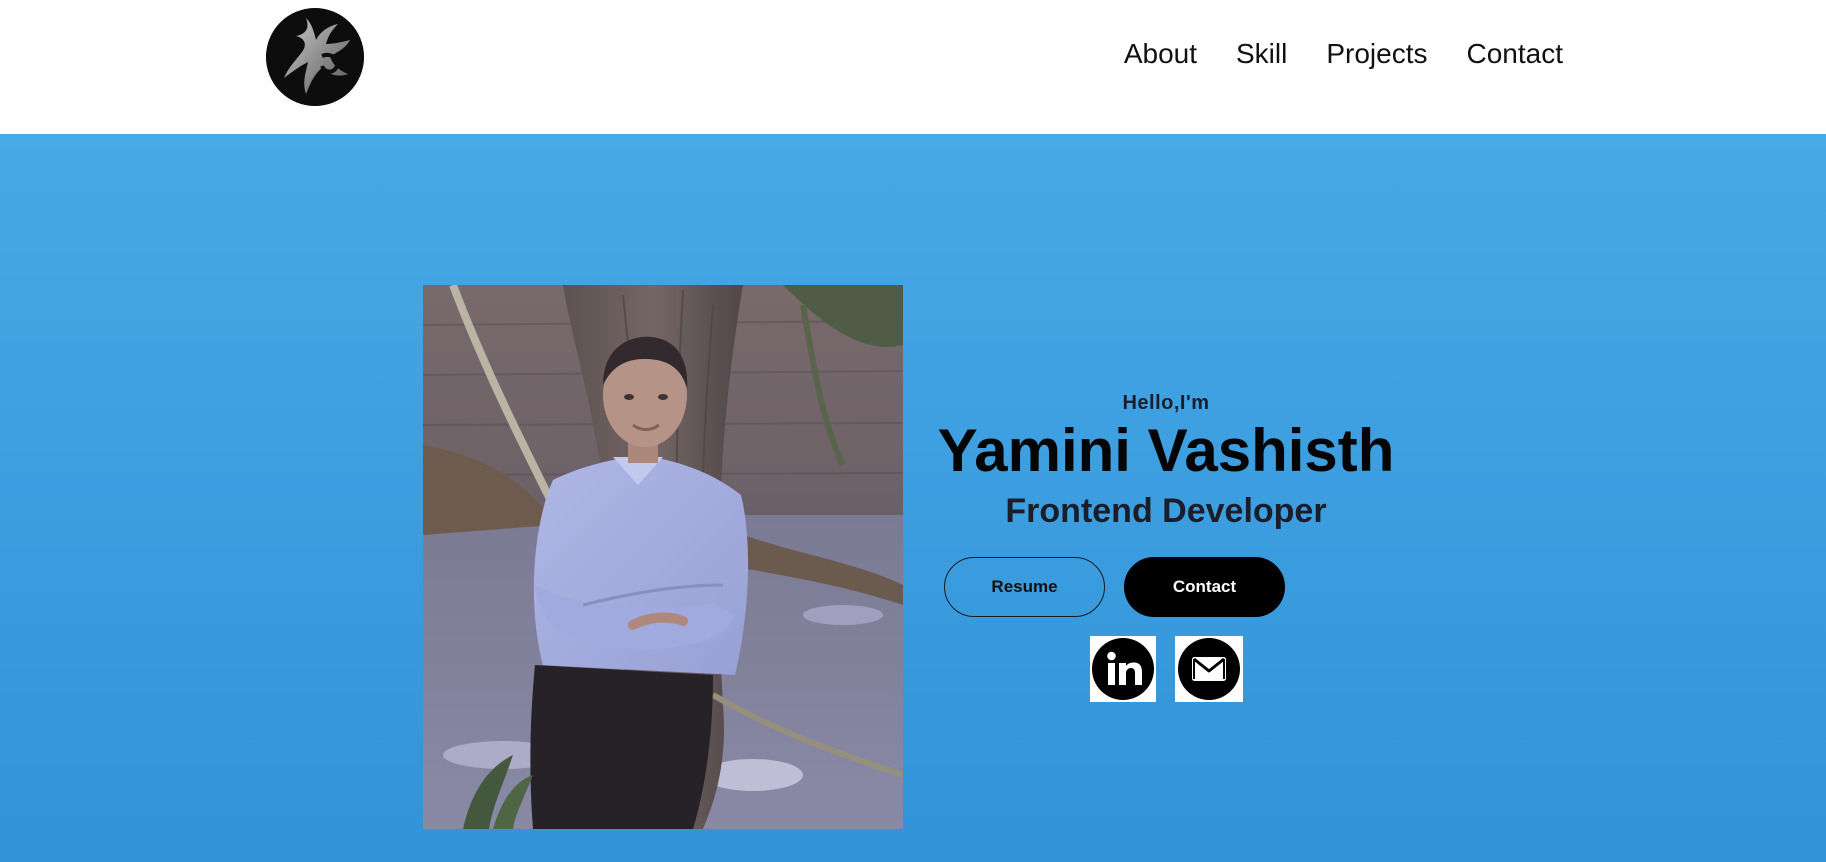  I want to click on nav-link-projects: Projects, so click(1376, 53).